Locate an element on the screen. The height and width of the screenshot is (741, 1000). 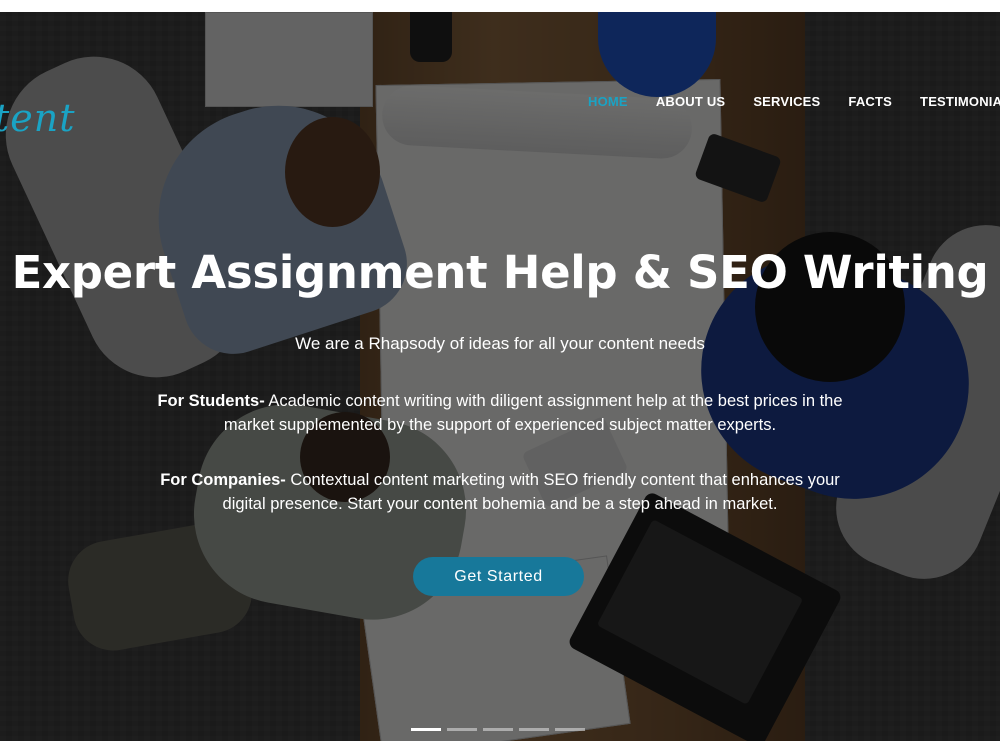
slider-pagination is located at coordinates (498, 729).